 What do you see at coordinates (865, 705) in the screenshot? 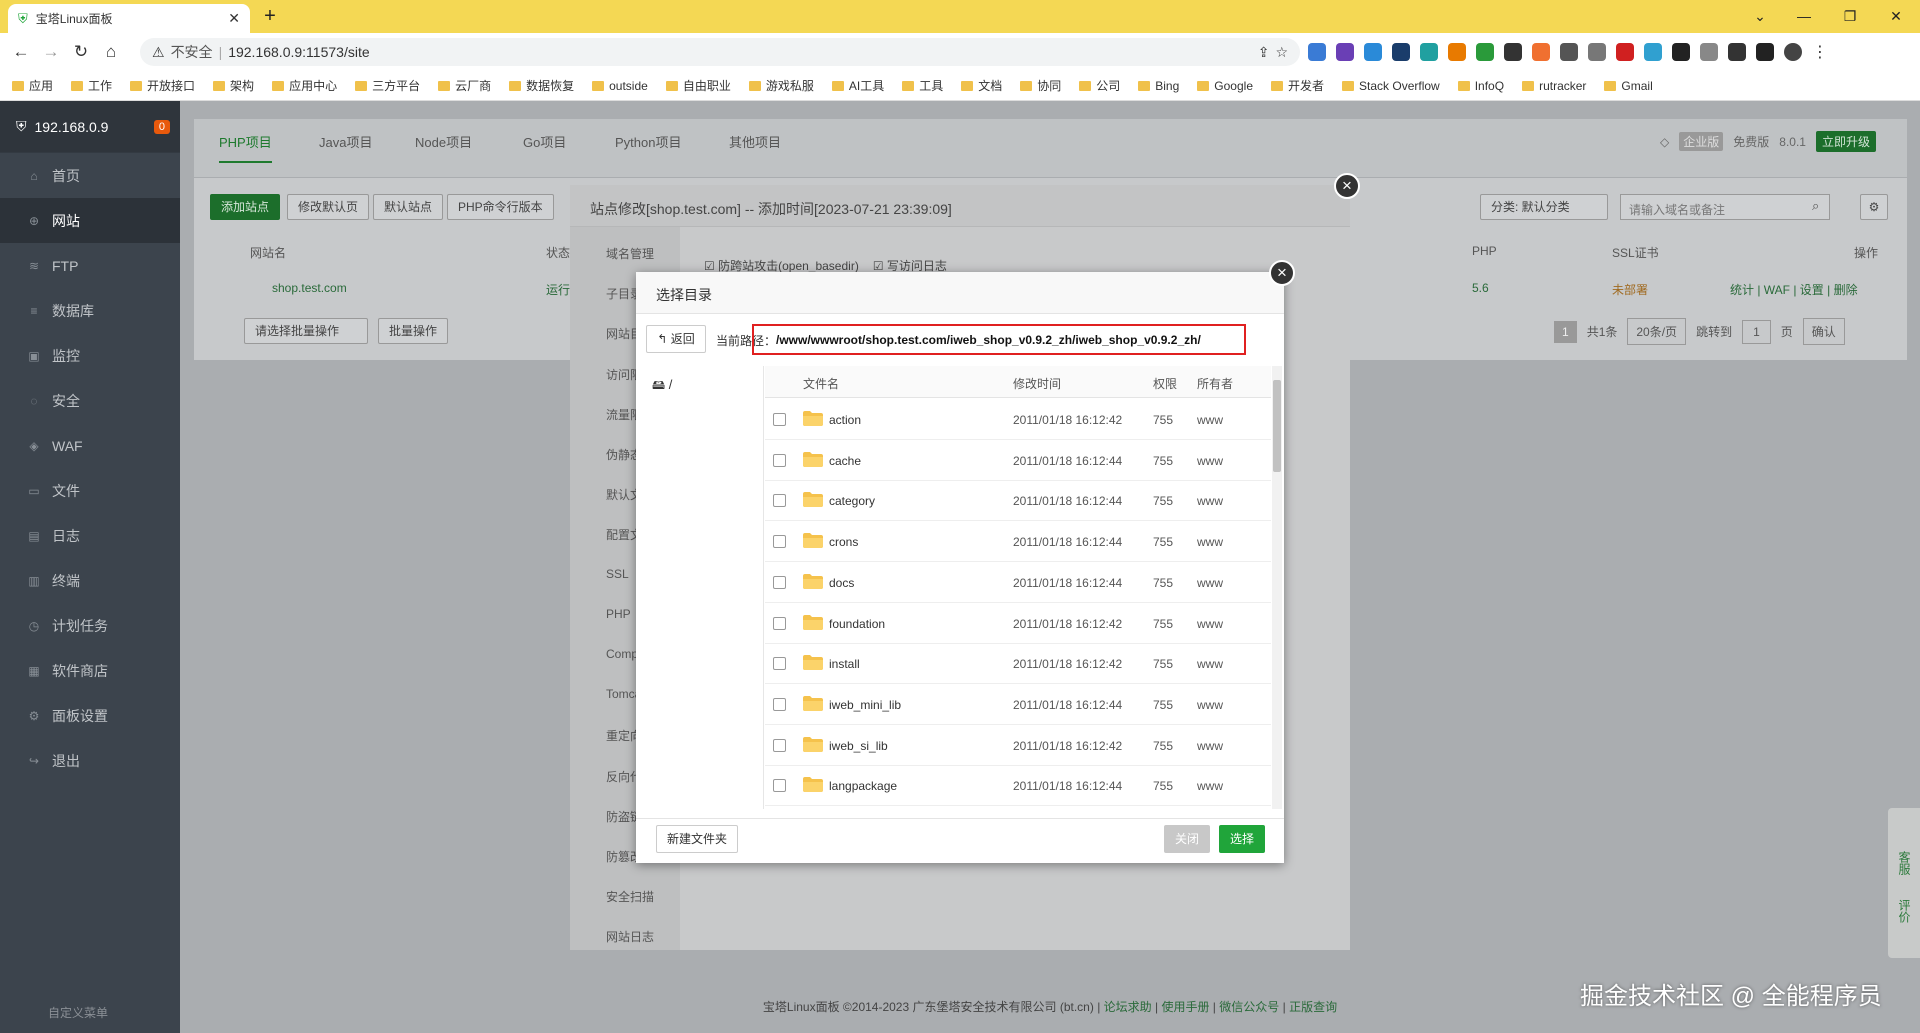
I see `file-name: iweb_mini_lib` at bounding box center [865, 705].